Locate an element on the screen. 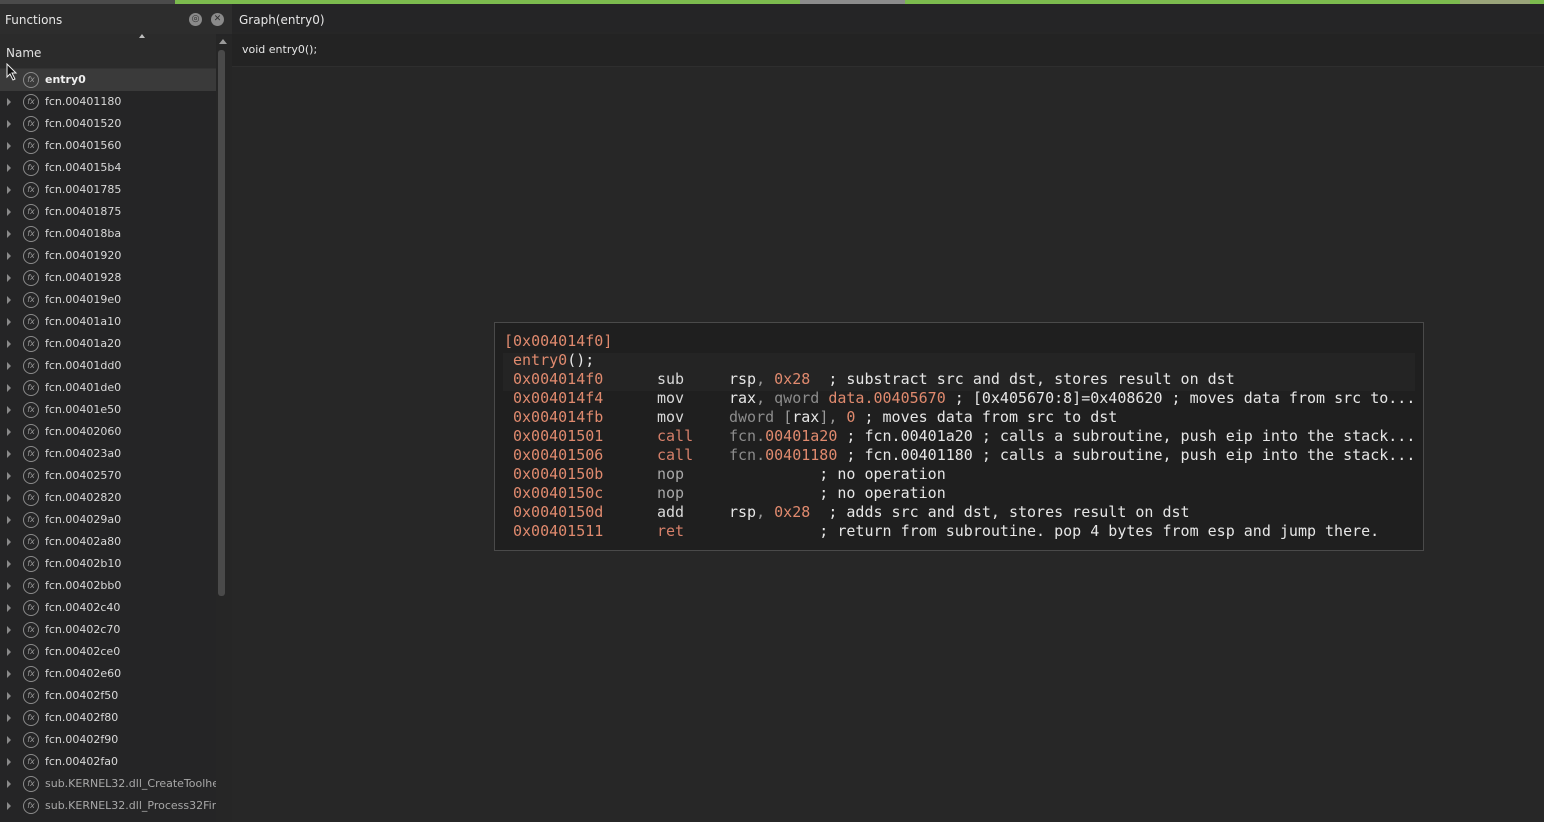 The width and height of the screenshot is (1544, 822). function-list-item: fx fcn.00402f80 is located at coordinates (108, 718).